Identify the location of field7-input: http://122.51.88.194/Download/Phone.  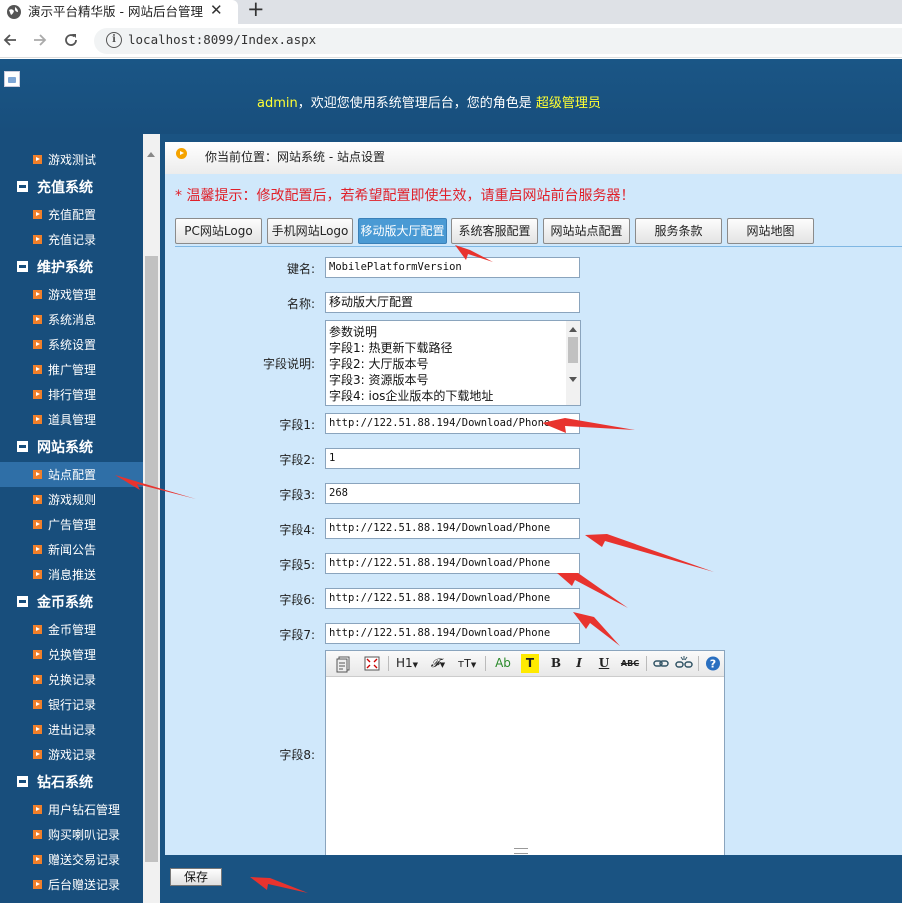
(452, 633).